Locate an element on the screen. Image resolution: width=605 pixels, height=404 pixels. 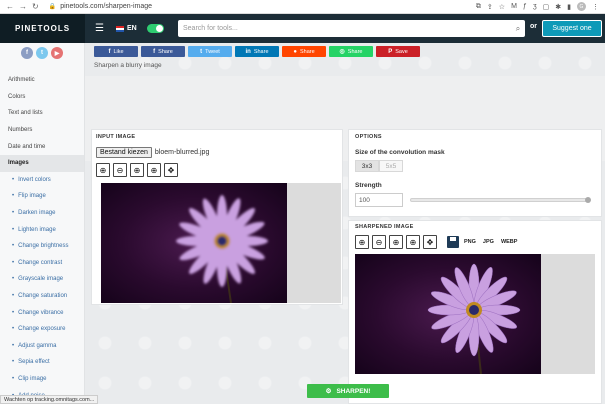
strength-input: 100 is located at coordinates (379, 200).